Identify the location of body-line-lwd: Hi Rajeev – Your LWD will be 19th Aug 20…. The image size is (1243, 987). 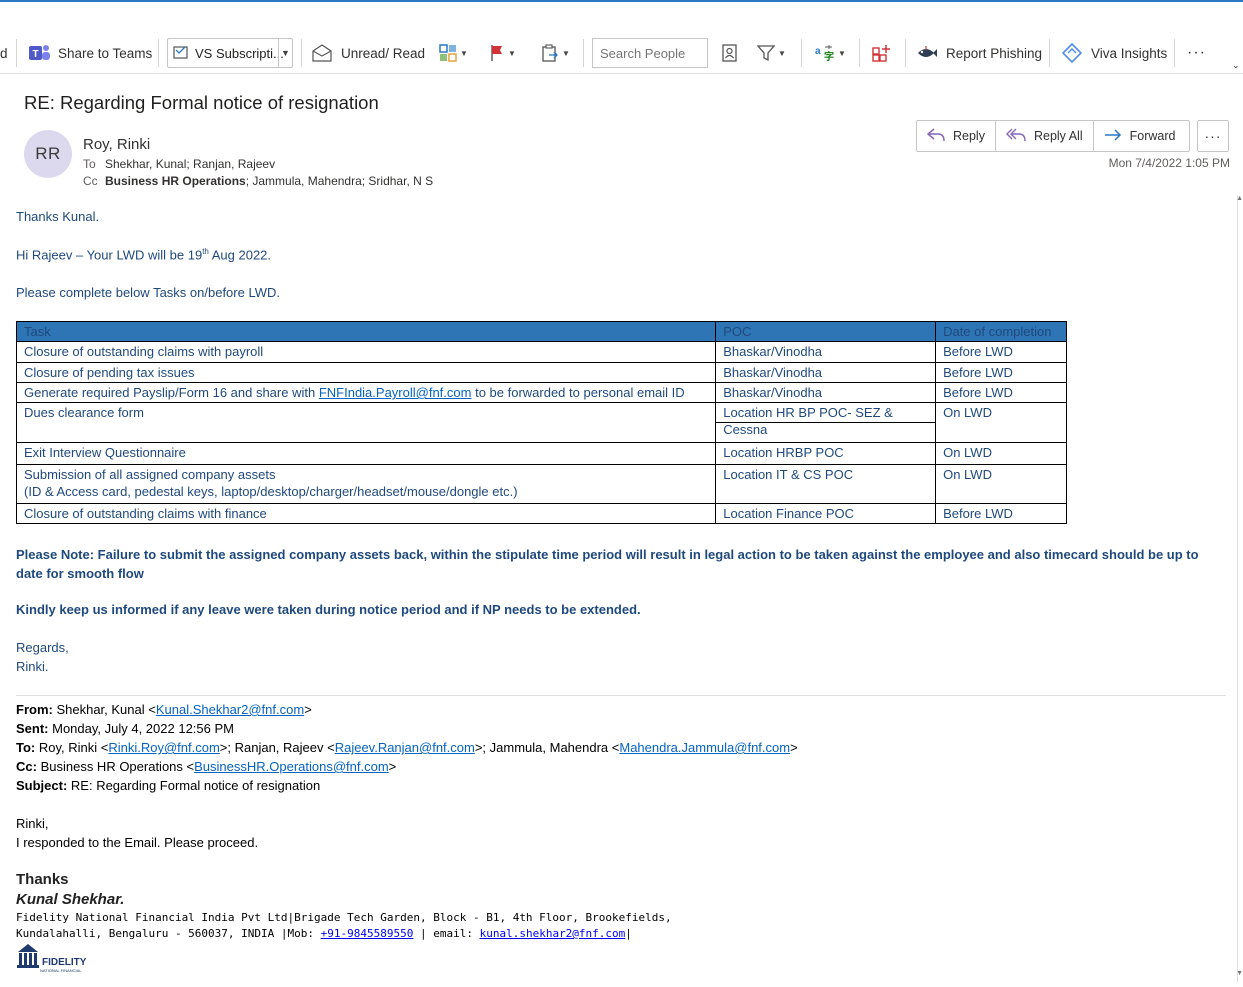
(143, 254).